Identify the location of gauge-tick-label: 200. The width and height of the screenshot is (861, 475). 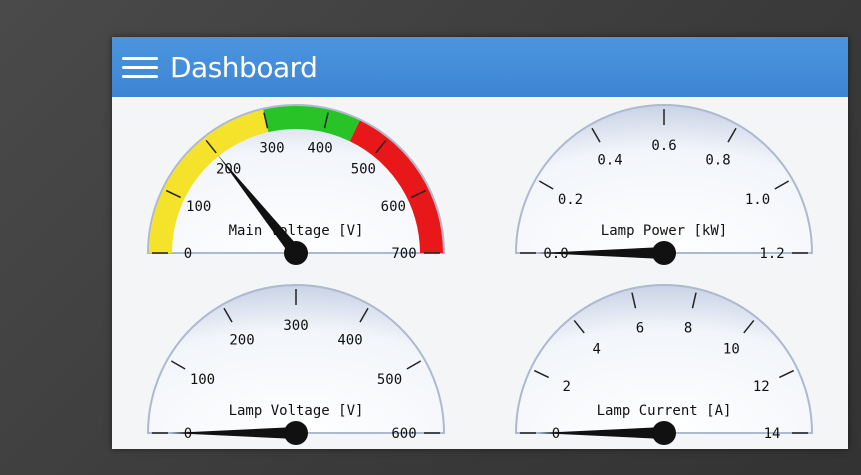
(241, 340).